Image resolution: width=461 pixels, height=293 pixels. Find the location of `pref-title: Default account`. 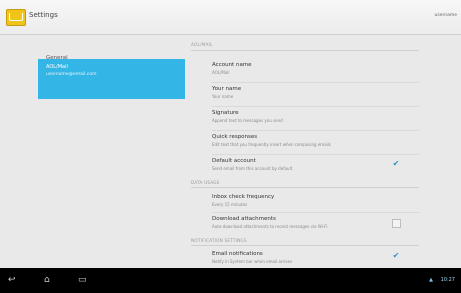

pref-title: Default account is located at coordinates (234, 161).